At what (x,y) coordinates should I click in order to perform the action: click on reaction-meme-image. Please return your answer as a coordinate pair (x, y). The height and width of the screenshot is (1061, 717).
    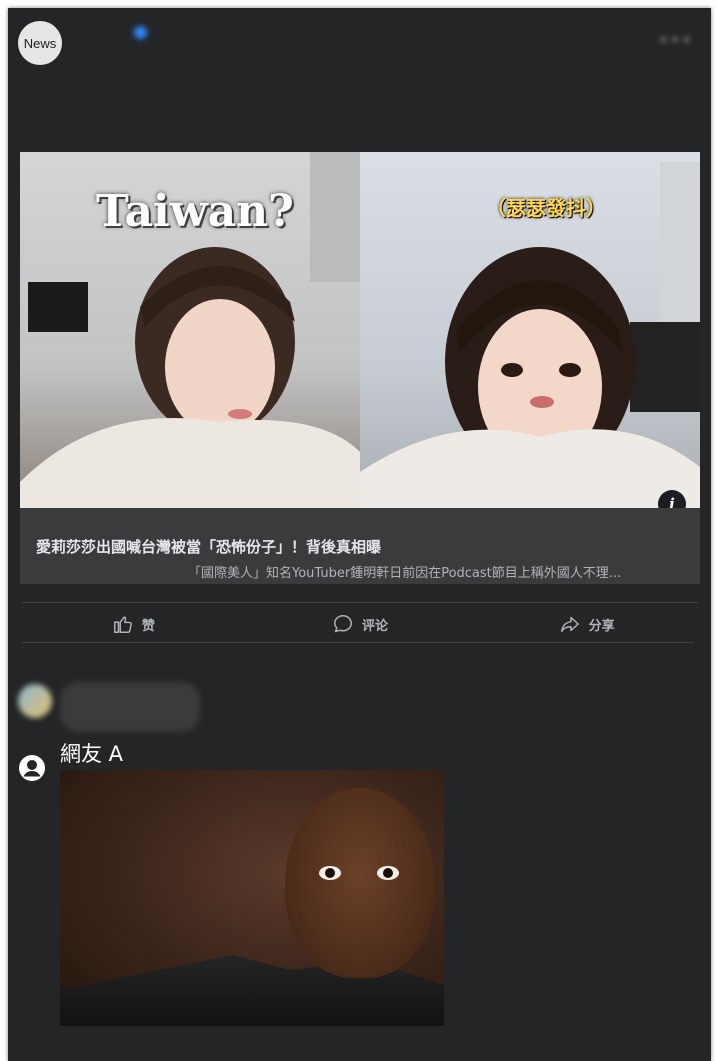
    Looking at the image, I should click on (252, 898).